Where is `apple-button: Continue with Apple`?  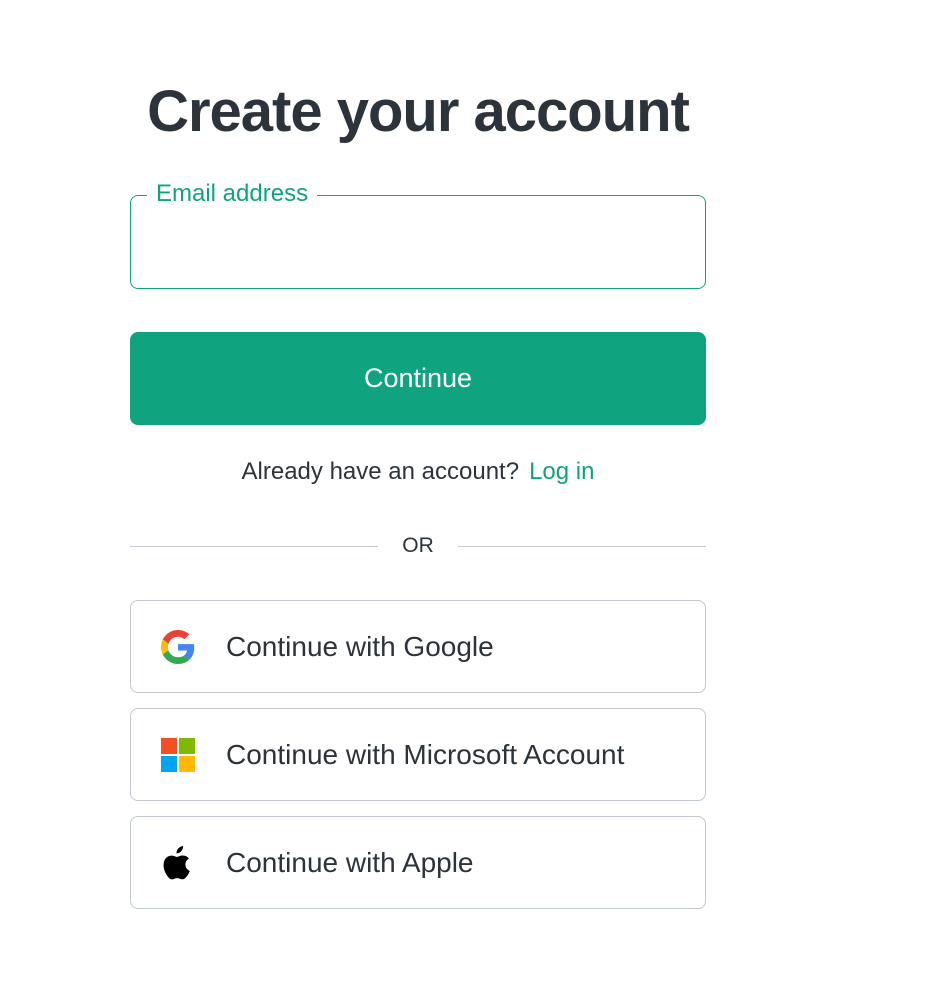
apple-button: Continue with Apple is located at coordinates (418, 862).